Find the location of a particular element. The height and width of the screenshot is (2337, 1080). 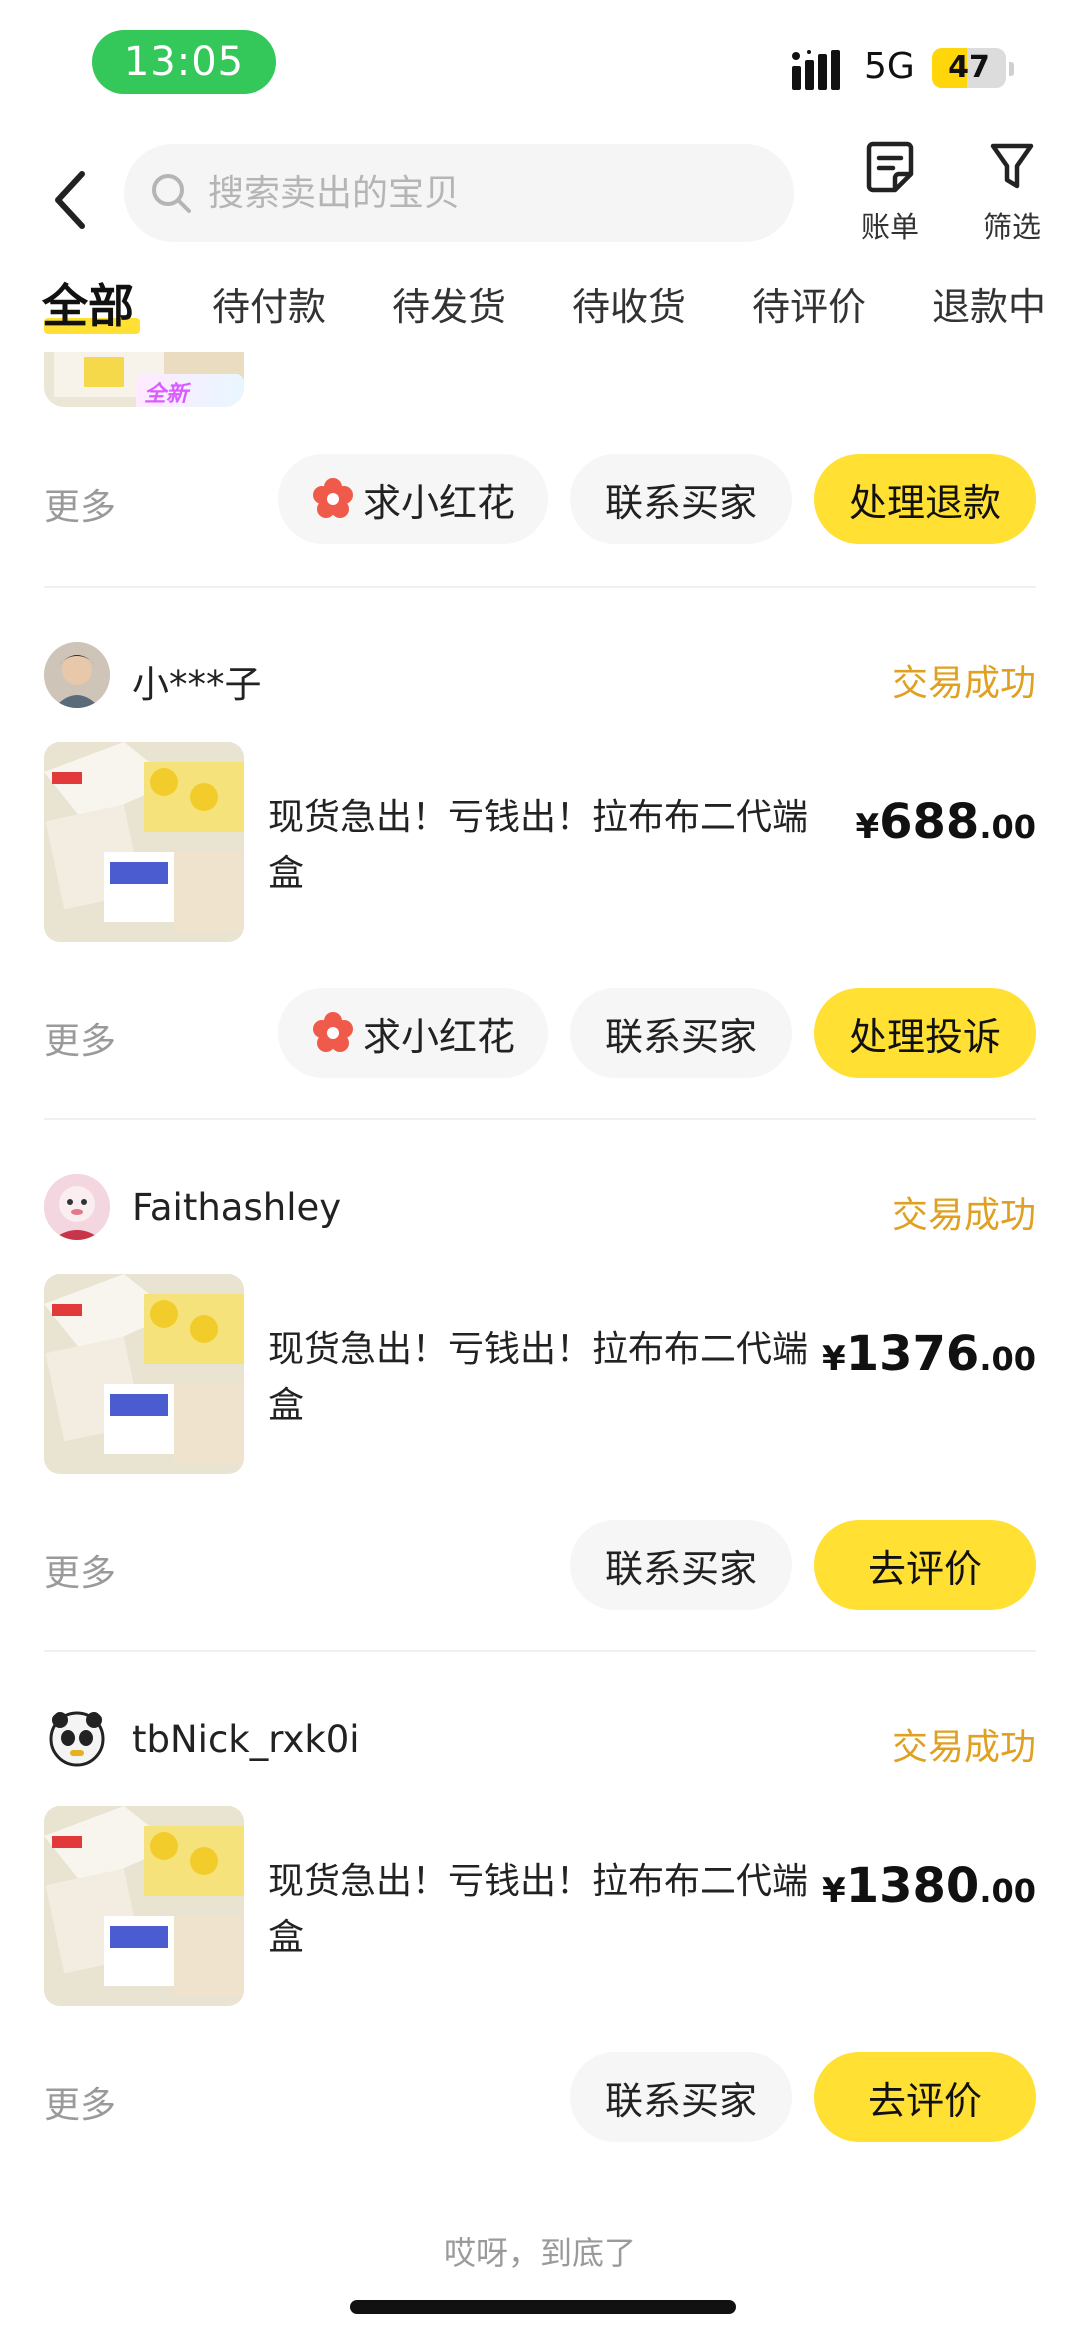

handle-complaint-button: 处理投诉 is located at coordinates (925, 1033).